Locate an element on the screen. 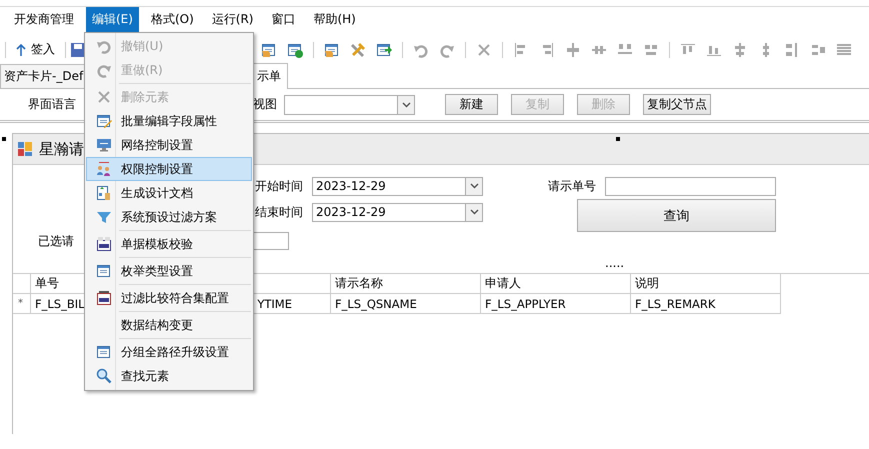  query-button: 查询 is located at coordinates (676, 215).